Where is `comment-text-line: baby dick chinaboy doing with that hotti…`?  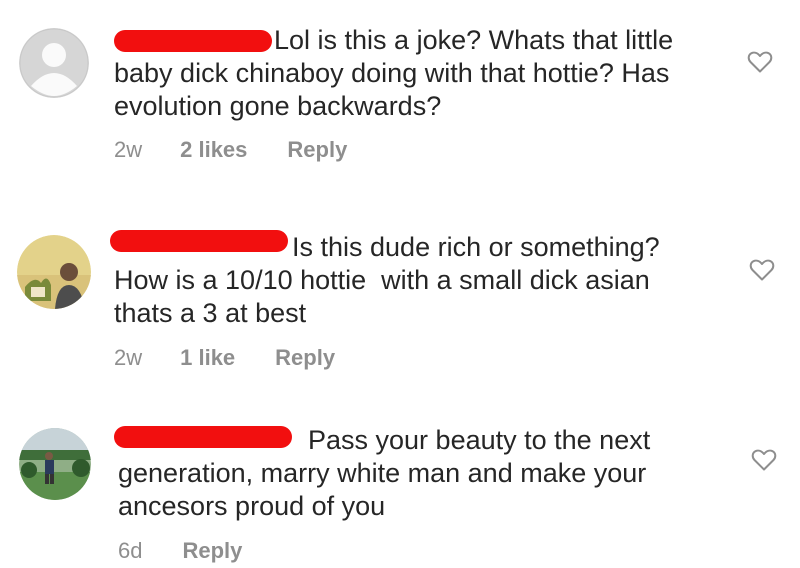 comment-text-line: baby dick chinaboy doing with that hotti… is located at coordinates (392, 73).